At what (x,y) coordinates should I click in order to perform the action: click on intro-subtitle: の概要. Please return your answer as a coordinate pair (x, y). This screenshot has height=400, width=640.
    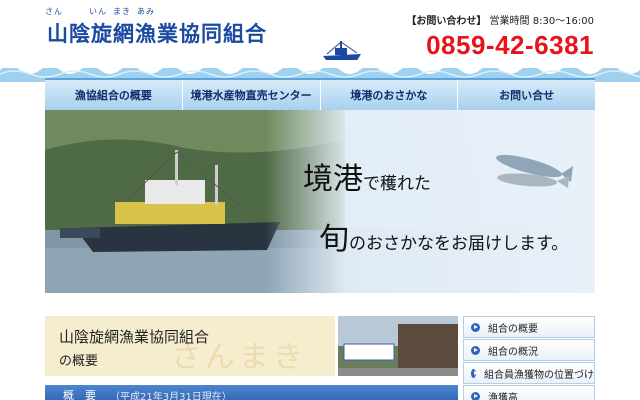
    Looking at the image, I should click on (79, 361).